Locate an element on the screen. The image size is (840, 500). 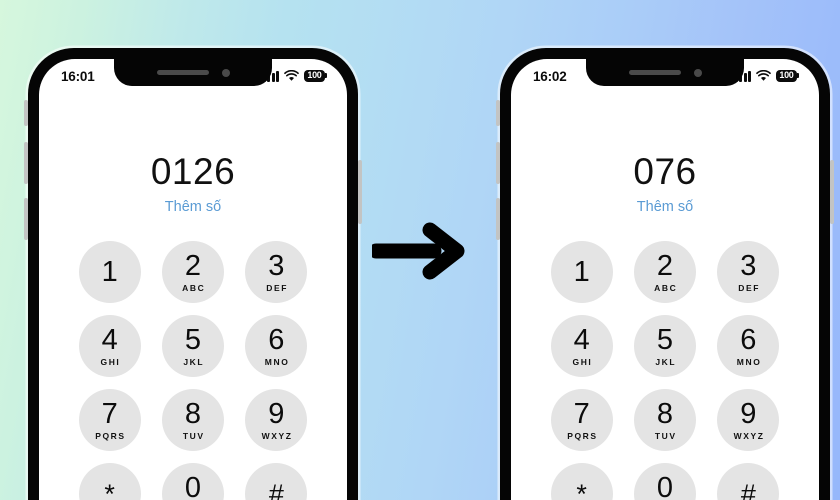
keypad-key-digit: * is located at coordinates (581, 489).